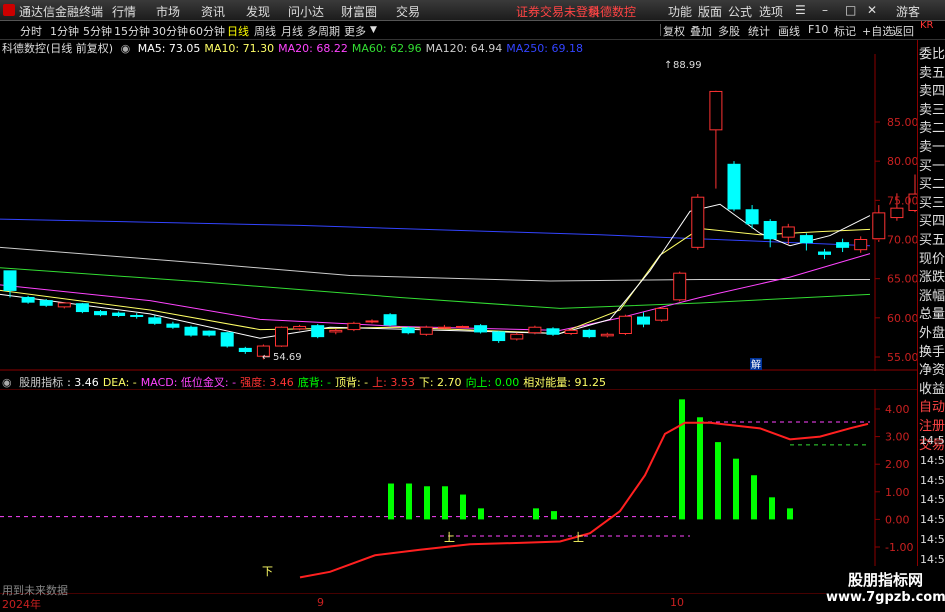  What do you see at coordinates (932, 405) in the screenshot?
I see `side-panel-item-19: 自动` at bounding box center [932, 405].